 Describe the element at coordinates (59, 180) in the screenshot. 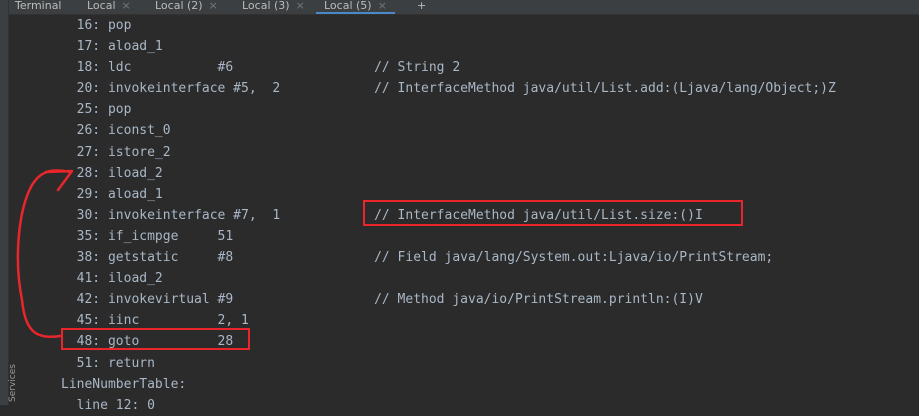

I see `arrow-head-icon` at that location.